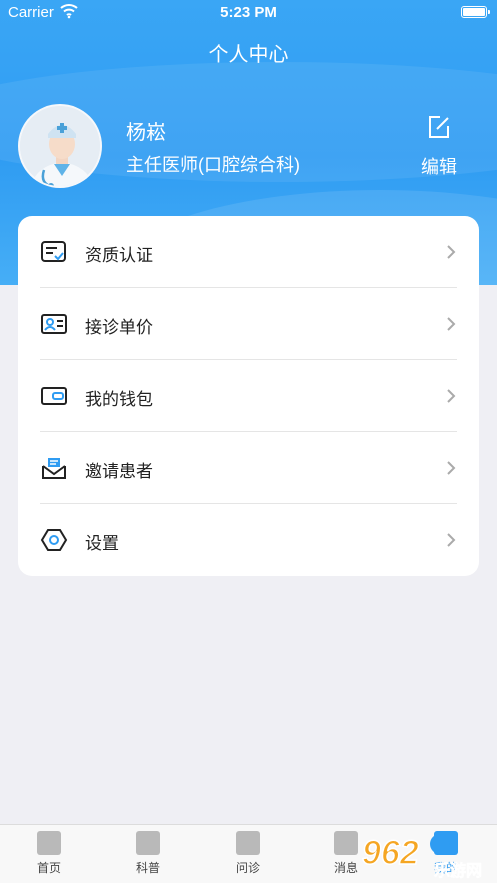  I want to click on svg-text: 962, so click(390, 853).